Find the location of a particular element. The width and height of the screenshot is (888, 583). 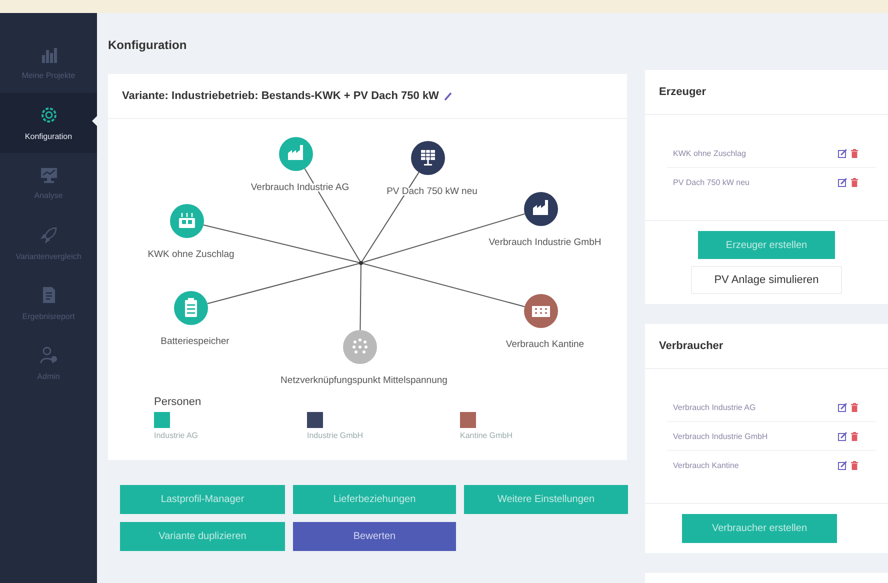

hub-dot is located at coordinates (361, 263).